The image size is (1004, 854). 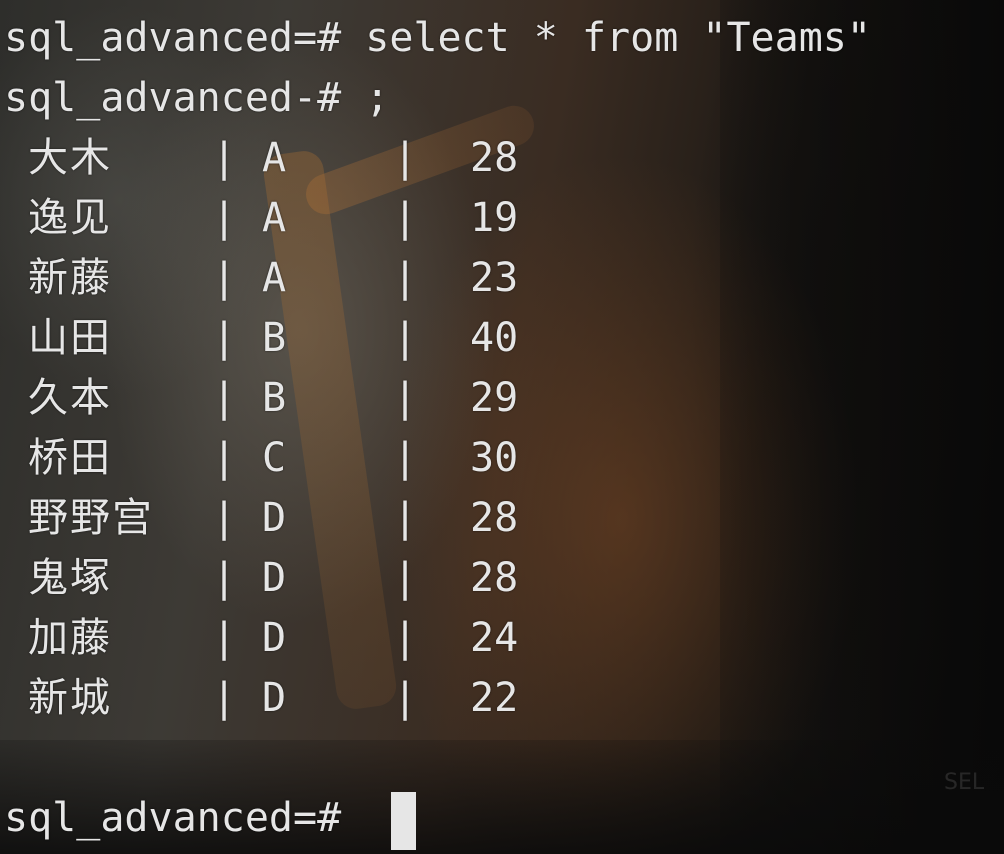 I want to click on cell-age: 19, so click(x=494, y=218).